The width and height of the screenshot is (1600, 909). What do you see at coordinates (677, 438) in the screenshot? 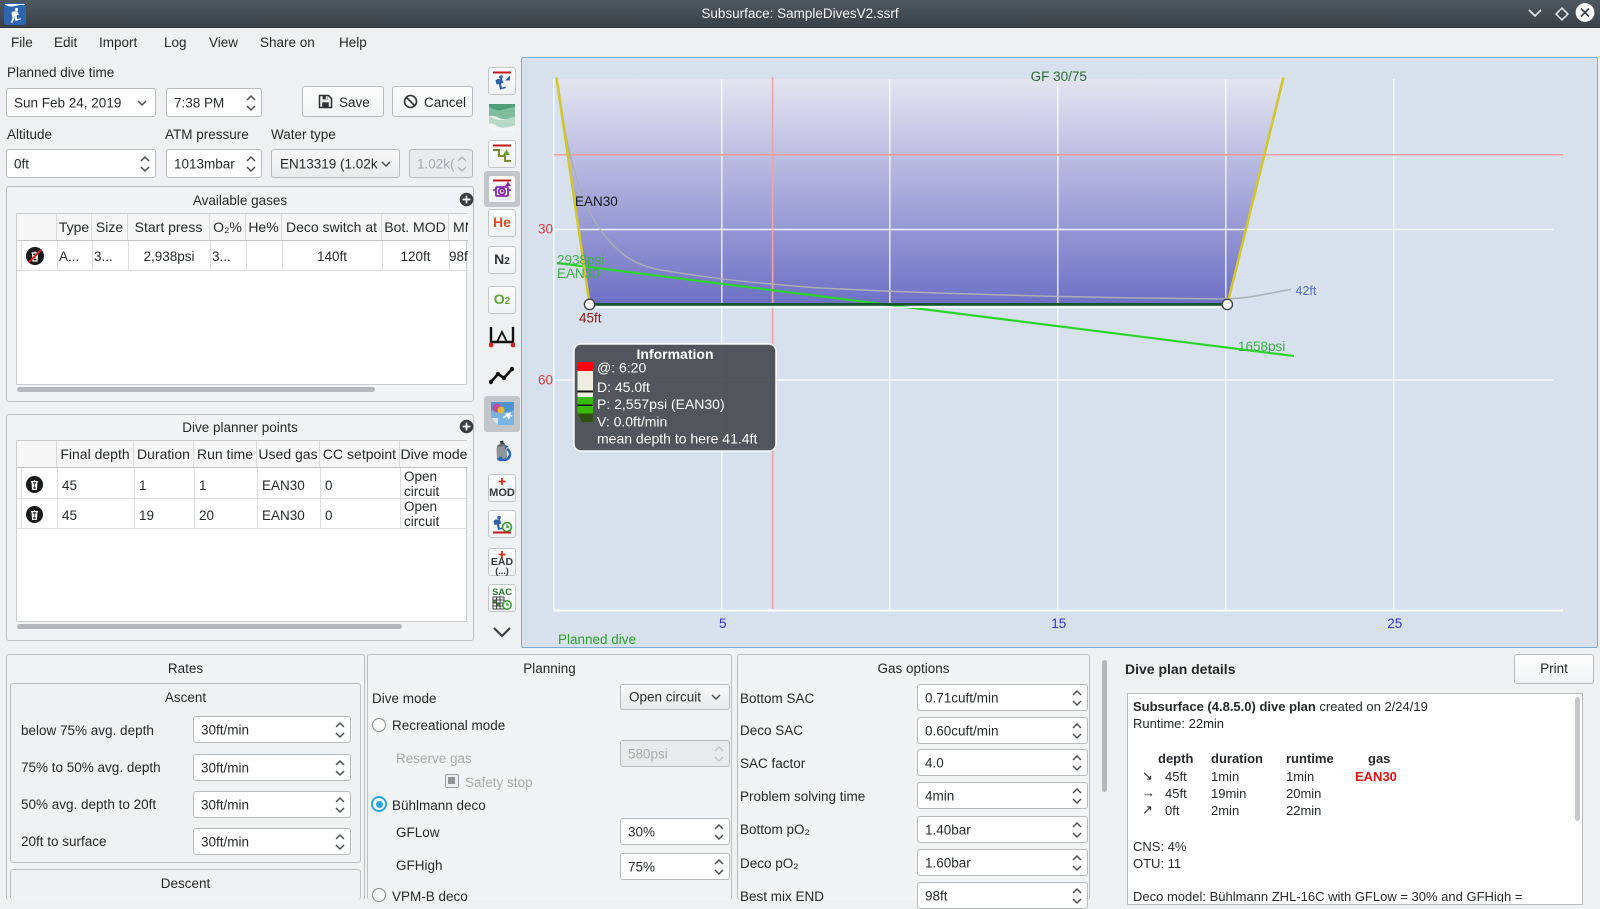
I see `svg-text: mean depth to here 41.4ft` at bounding box center [677, 438].